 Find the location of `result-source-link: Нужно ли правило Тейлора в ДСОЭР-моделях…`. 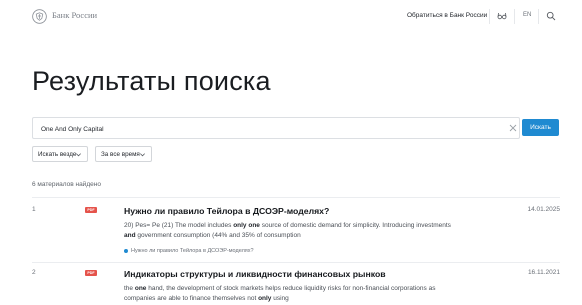

result-source-link: Нужно ли правило Тейлора в ДСОЭР-моделях… is located at coordinates (189, 251).